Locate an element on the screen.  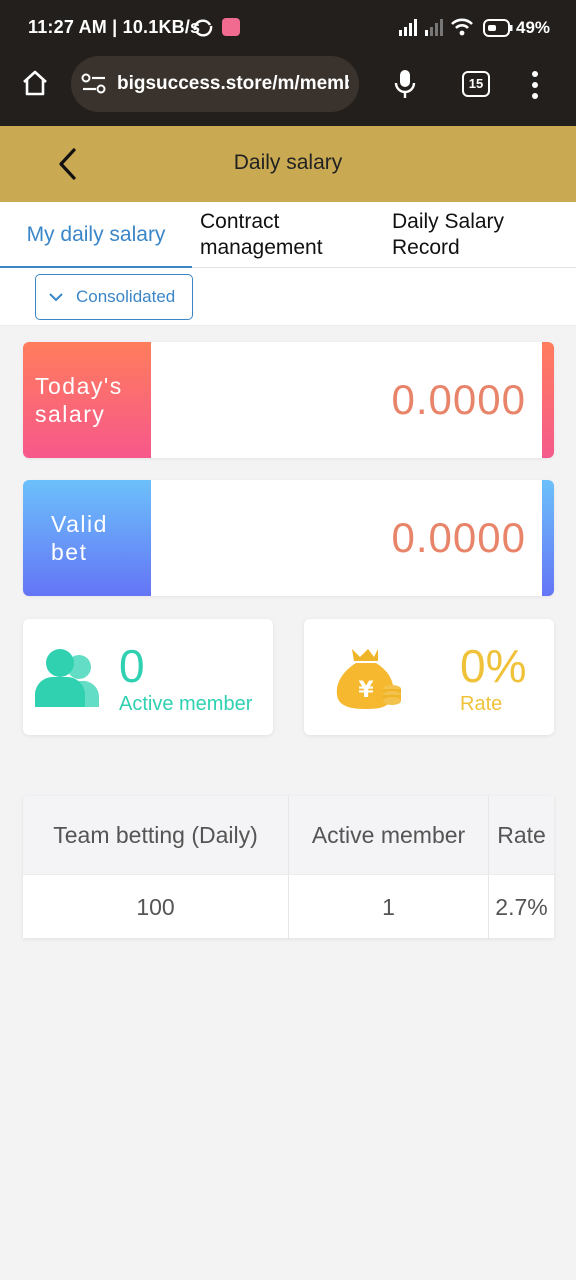
active-member-label: Active member is located at coordinates (186, 704).